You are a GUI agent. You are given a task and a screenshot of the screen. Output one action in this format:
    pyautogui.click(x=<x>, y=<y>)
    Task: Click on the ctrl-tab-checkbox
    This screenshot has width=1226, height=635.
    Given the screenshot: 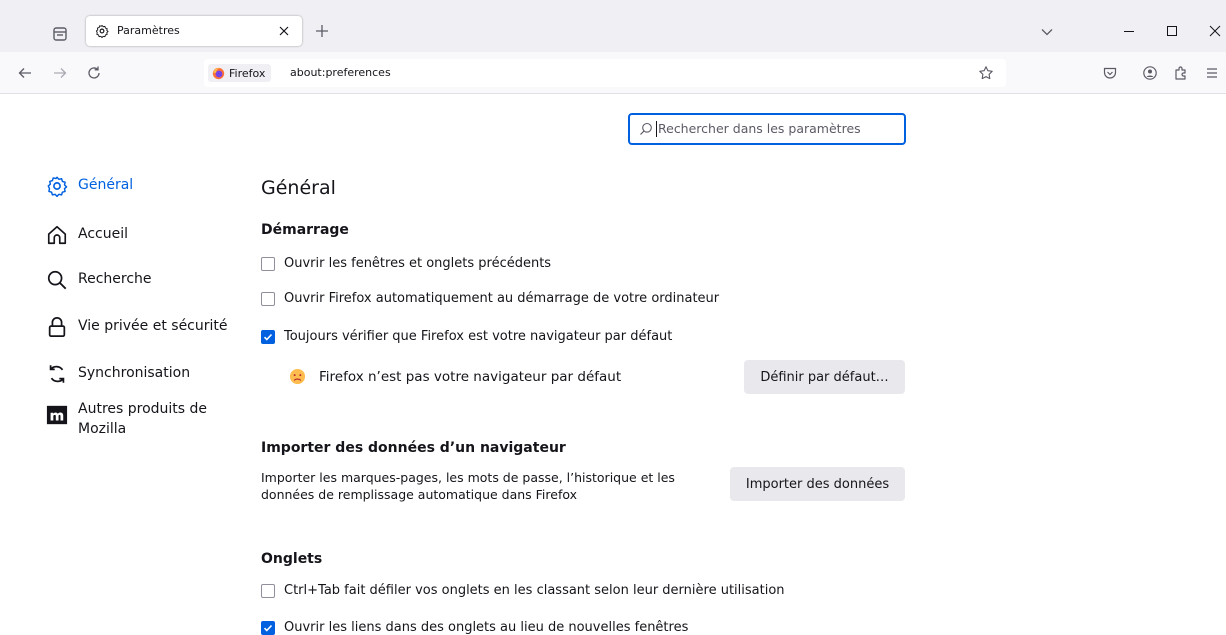 What is the action you would take?
    pyautogui.click(x=268, y=590)
    